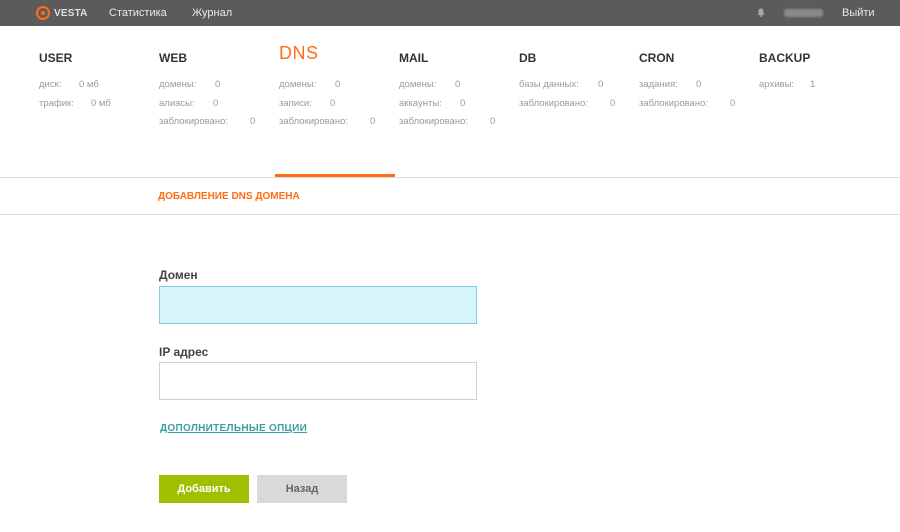  What do you see at coordinates (858, 13) in the screenshot?
I see `logout-link: Выйти` at bounding box center [858, 13].